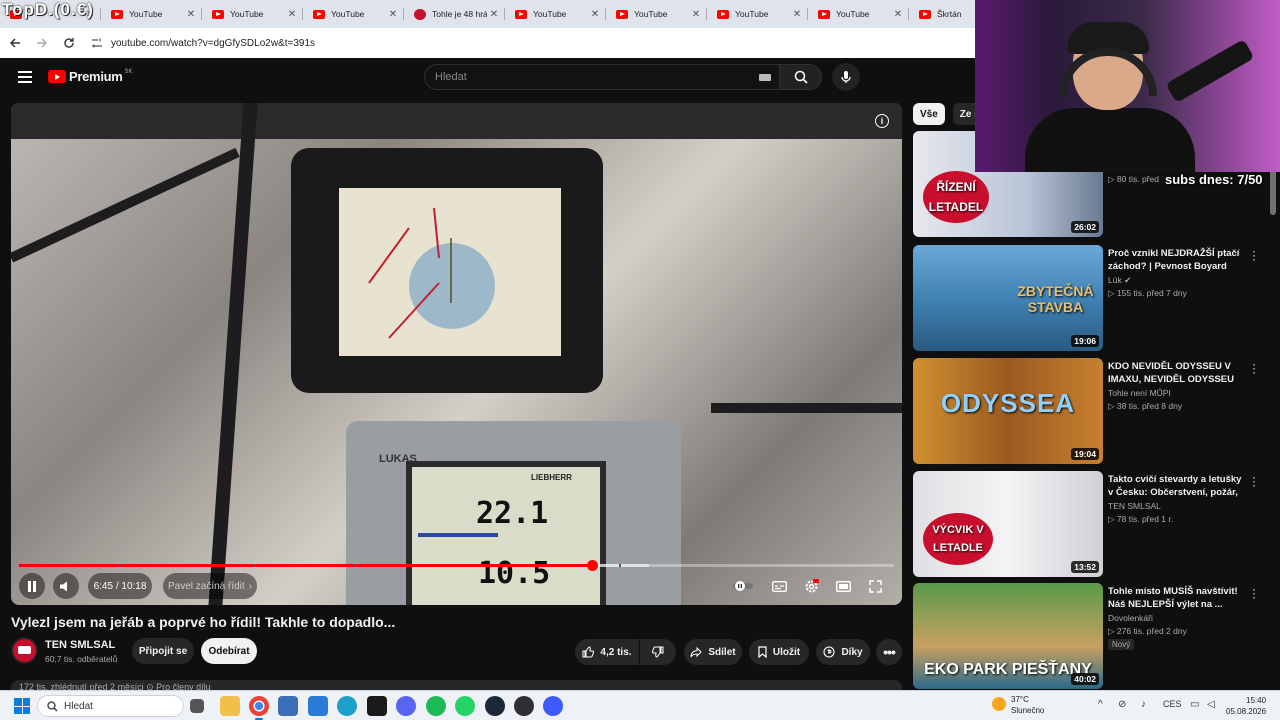 This screenshot has height=720, width=1280. I want to click on discord-icon, so click(406, 706).